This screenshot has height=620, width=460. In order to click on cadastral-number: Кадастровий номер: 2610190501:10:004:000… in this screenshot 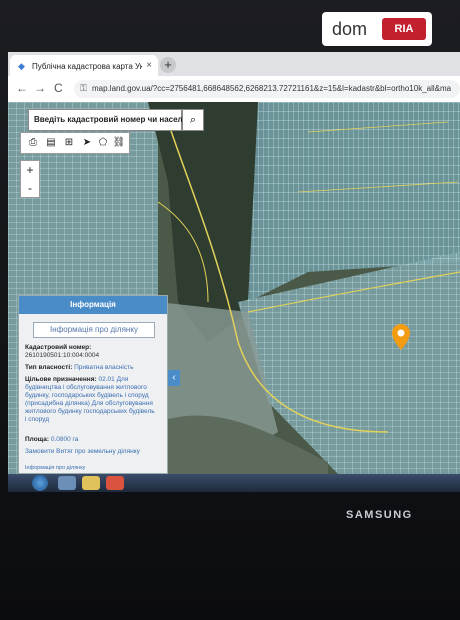, I will do `click(90, 352)`.